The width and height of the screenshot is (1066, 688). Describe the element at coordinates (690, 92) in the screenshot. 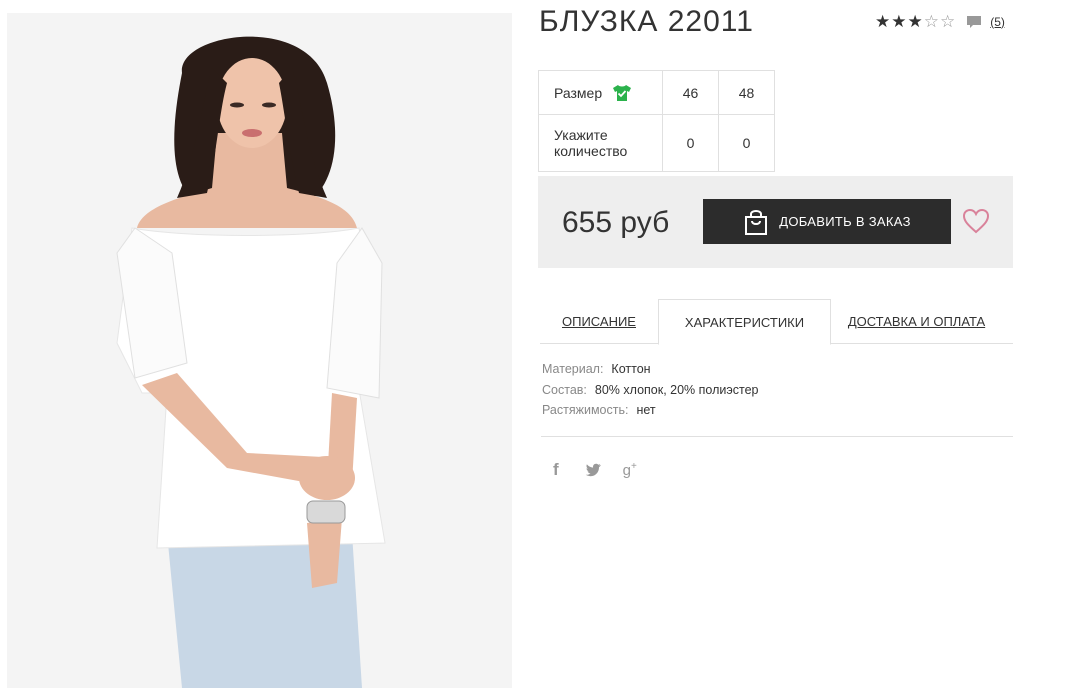

I see `size-option: 46` at that location.